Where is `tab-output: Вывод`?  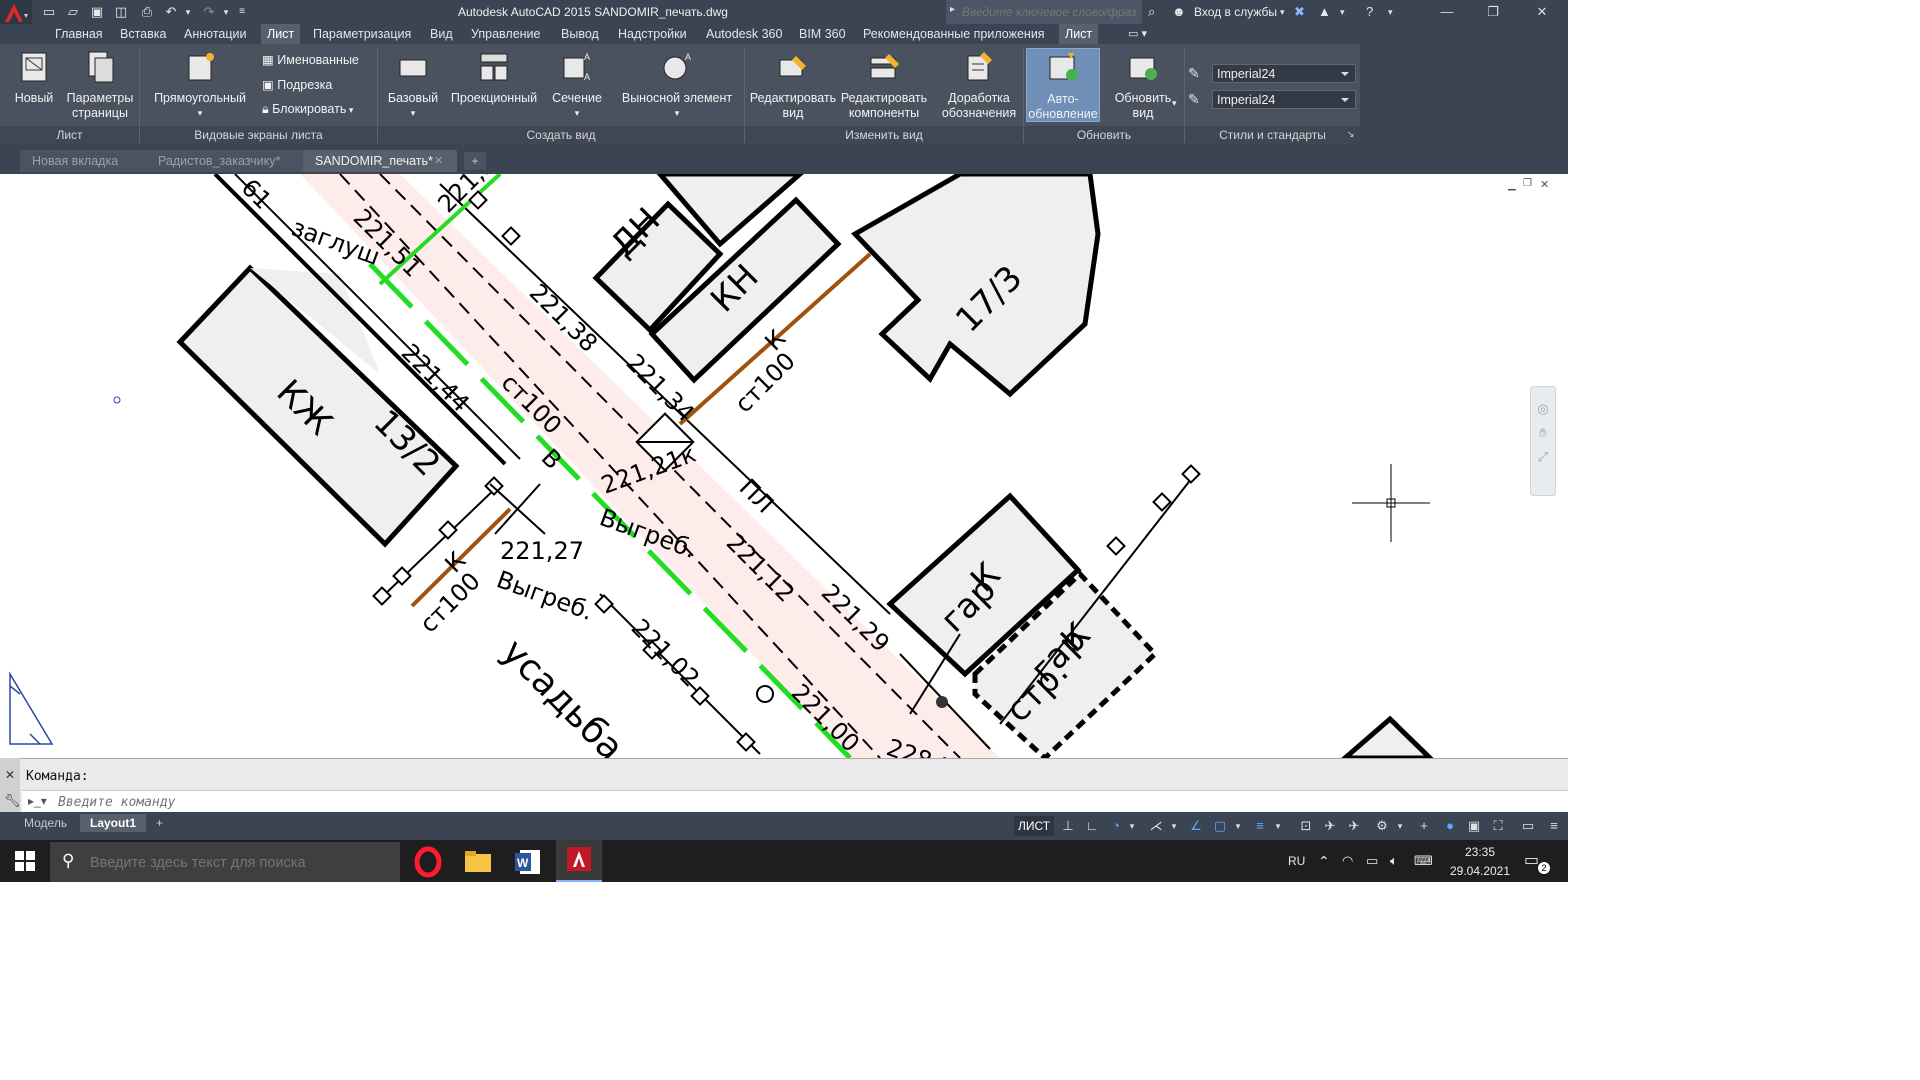
tab-output: Вывод is located at coordinates (580, 34).